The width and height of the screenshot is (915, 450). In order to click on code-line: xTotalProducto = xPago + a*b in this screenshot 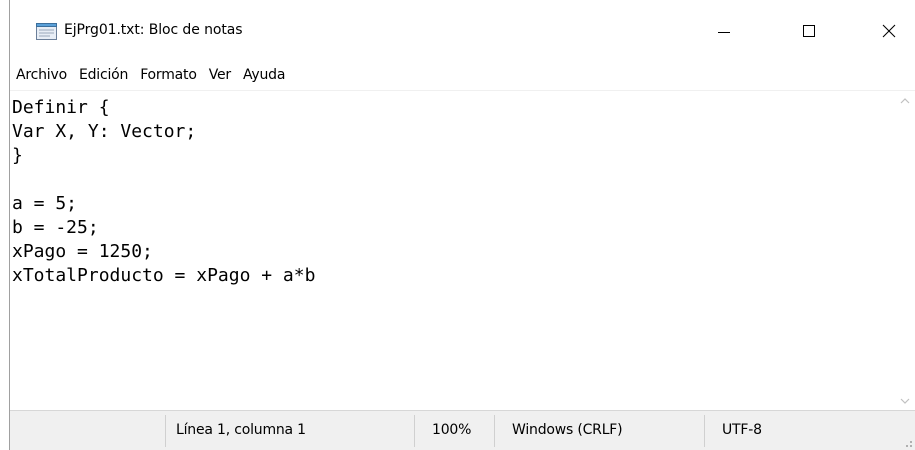, I will do `click(164, 275)`.